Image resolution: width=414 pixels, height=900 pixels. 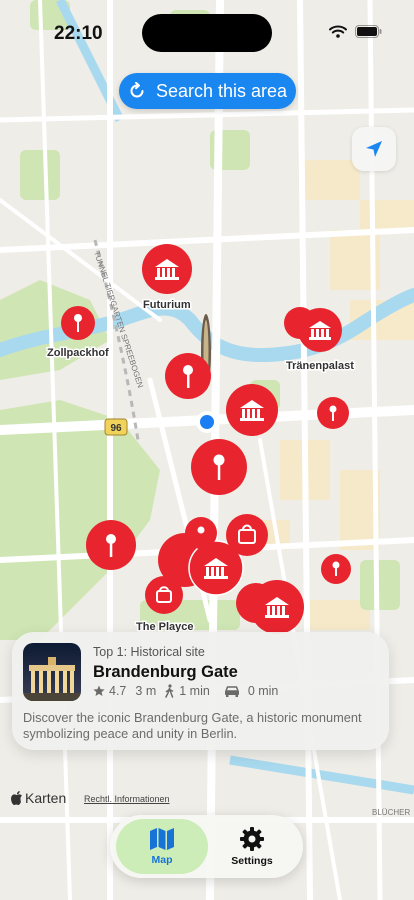 I want to click on place-drive-time: 0 min, so click(x=263, y=691).